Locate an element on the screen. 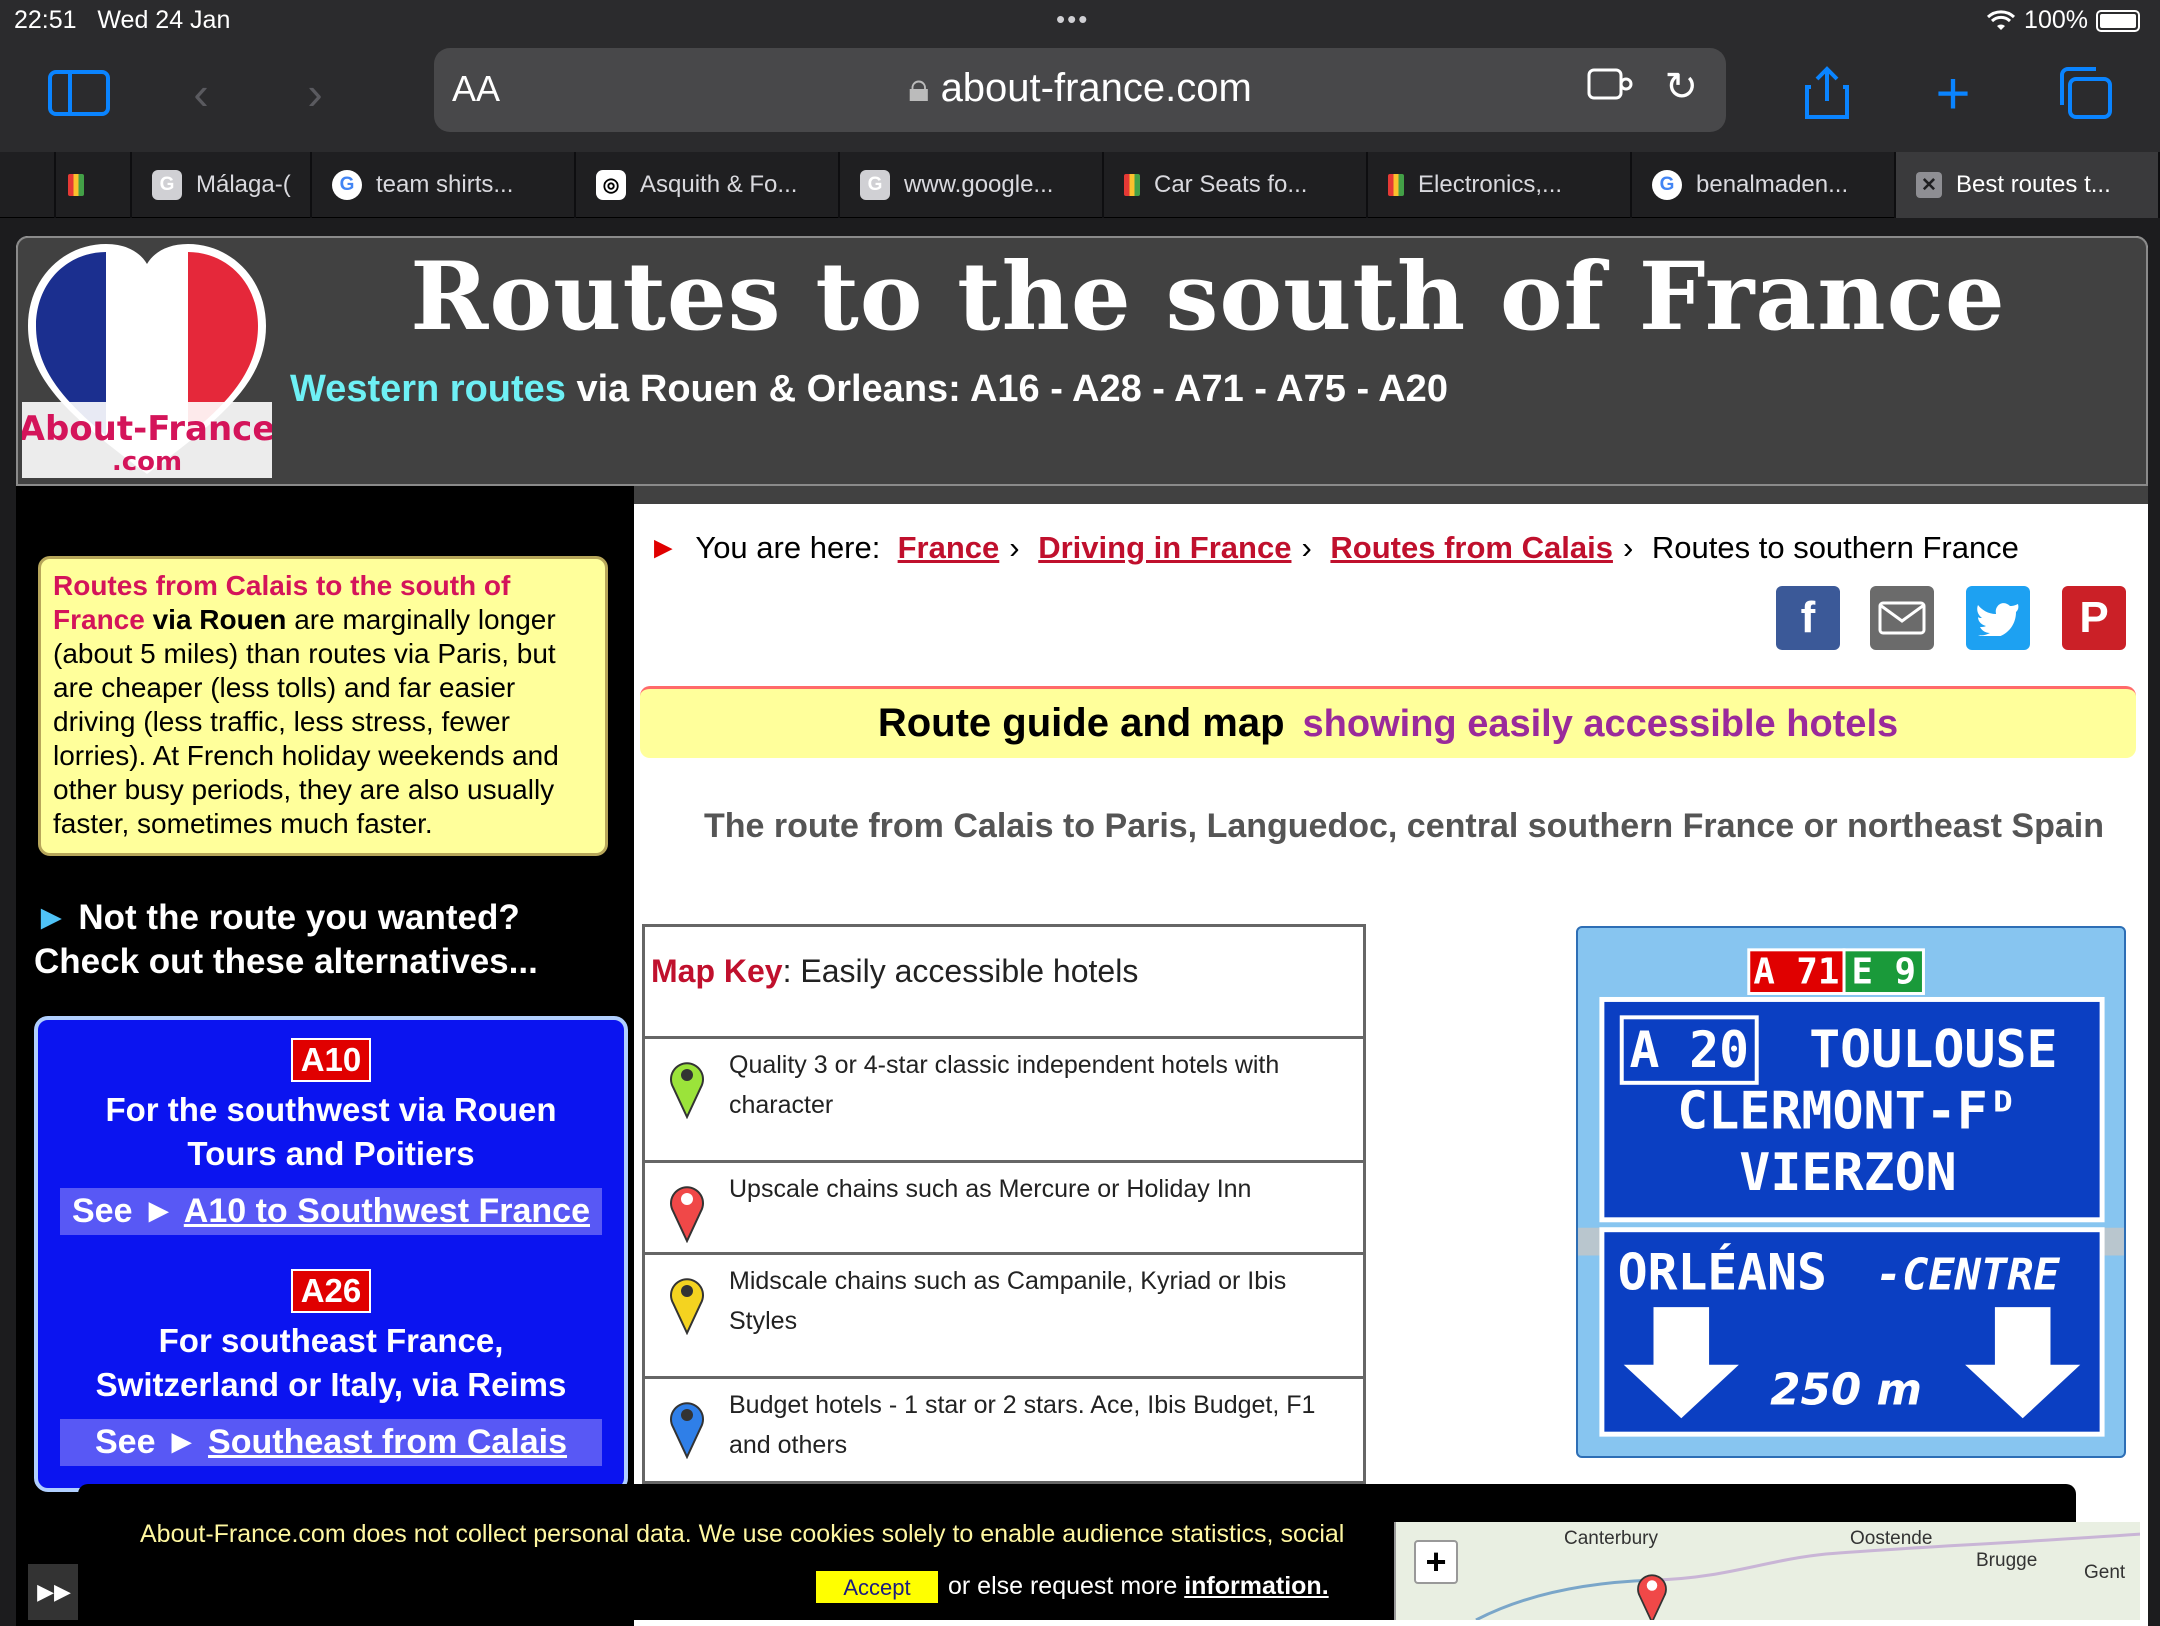 Image resolution: width=2160 pixels, height=1626 pixels. svg-text: E 9 is located at coordinates (1883, 972).